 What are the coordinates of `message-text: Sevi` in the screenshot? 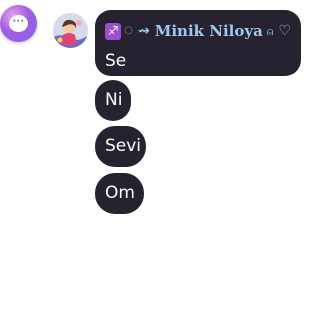 It's located at (123, 146).